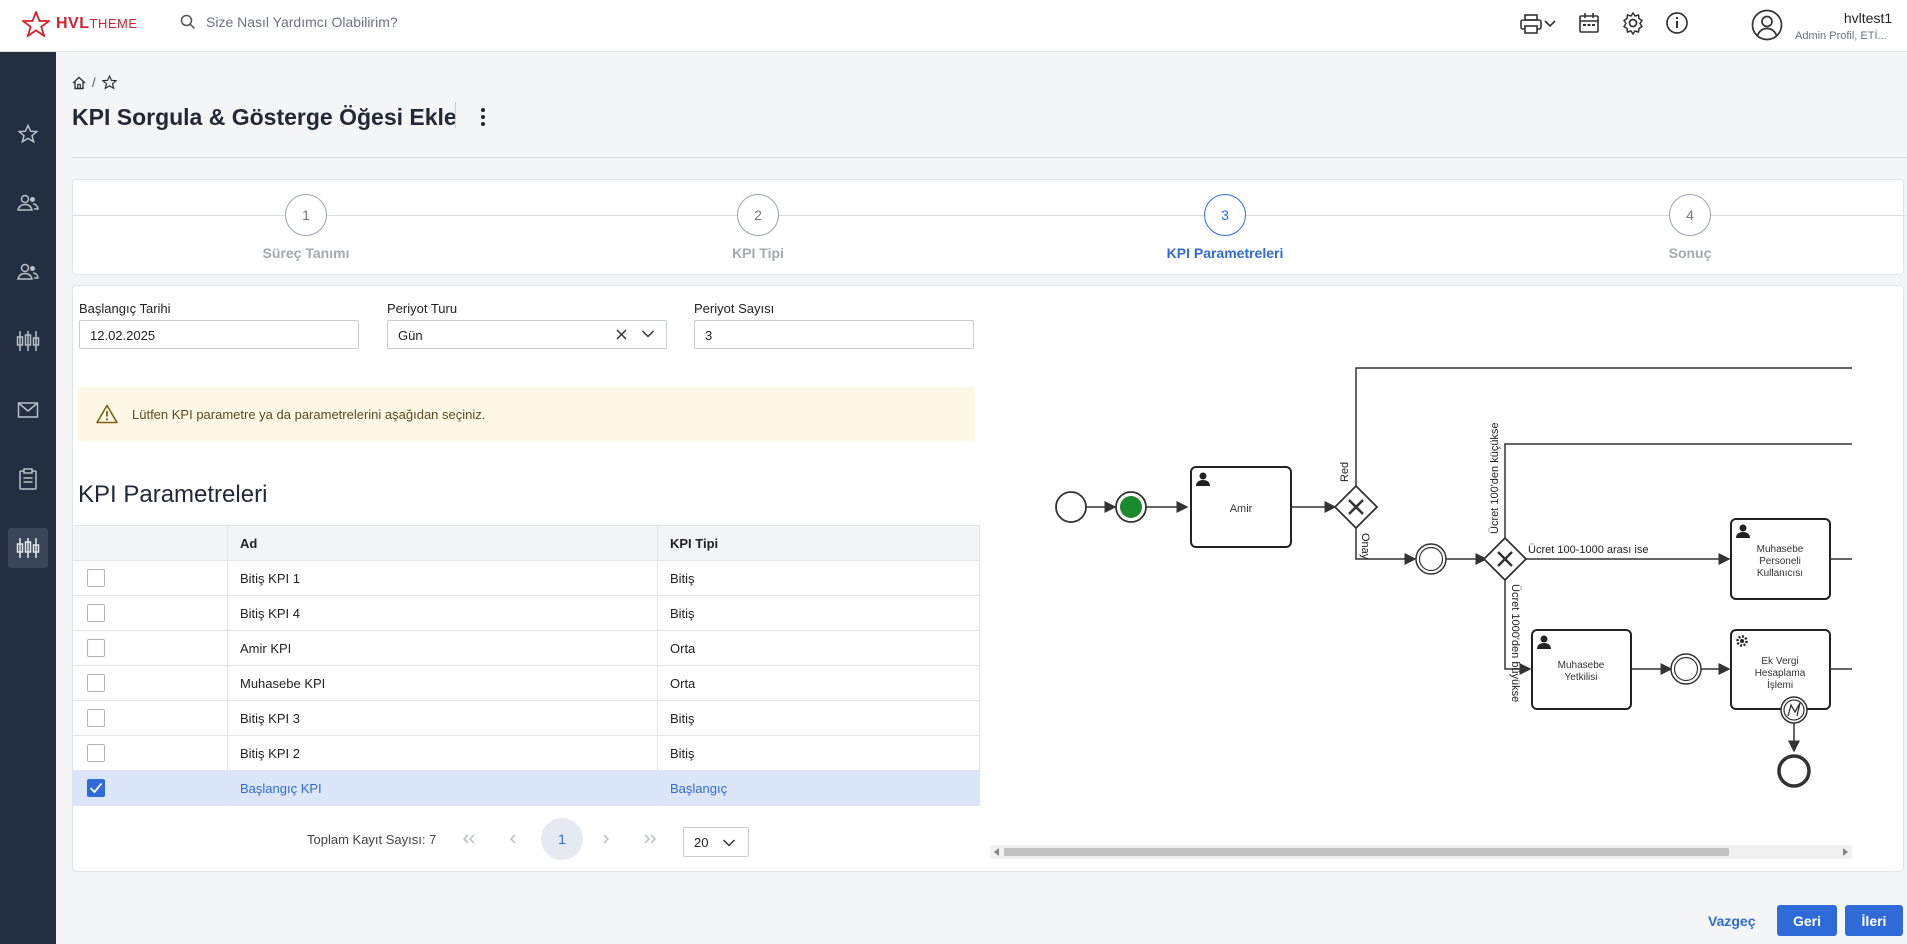  Describe the element at coordinates (526, 683) in the screenshot. I see `table-row: Muhasebe KPI Orta` at that location.